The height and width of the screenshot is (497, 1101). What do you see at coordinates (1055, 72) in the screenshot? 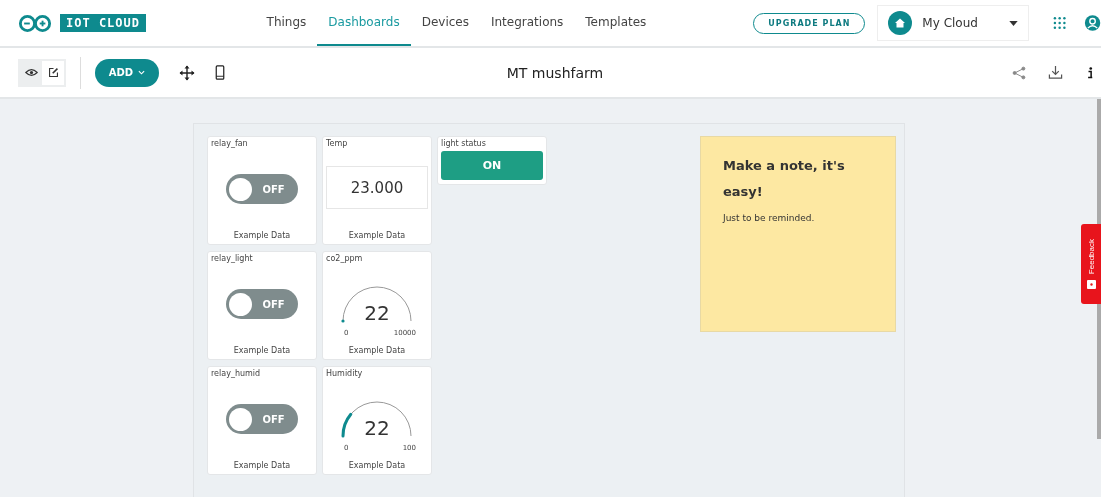
I see `download-icon` at bounding box center [1055, 72].